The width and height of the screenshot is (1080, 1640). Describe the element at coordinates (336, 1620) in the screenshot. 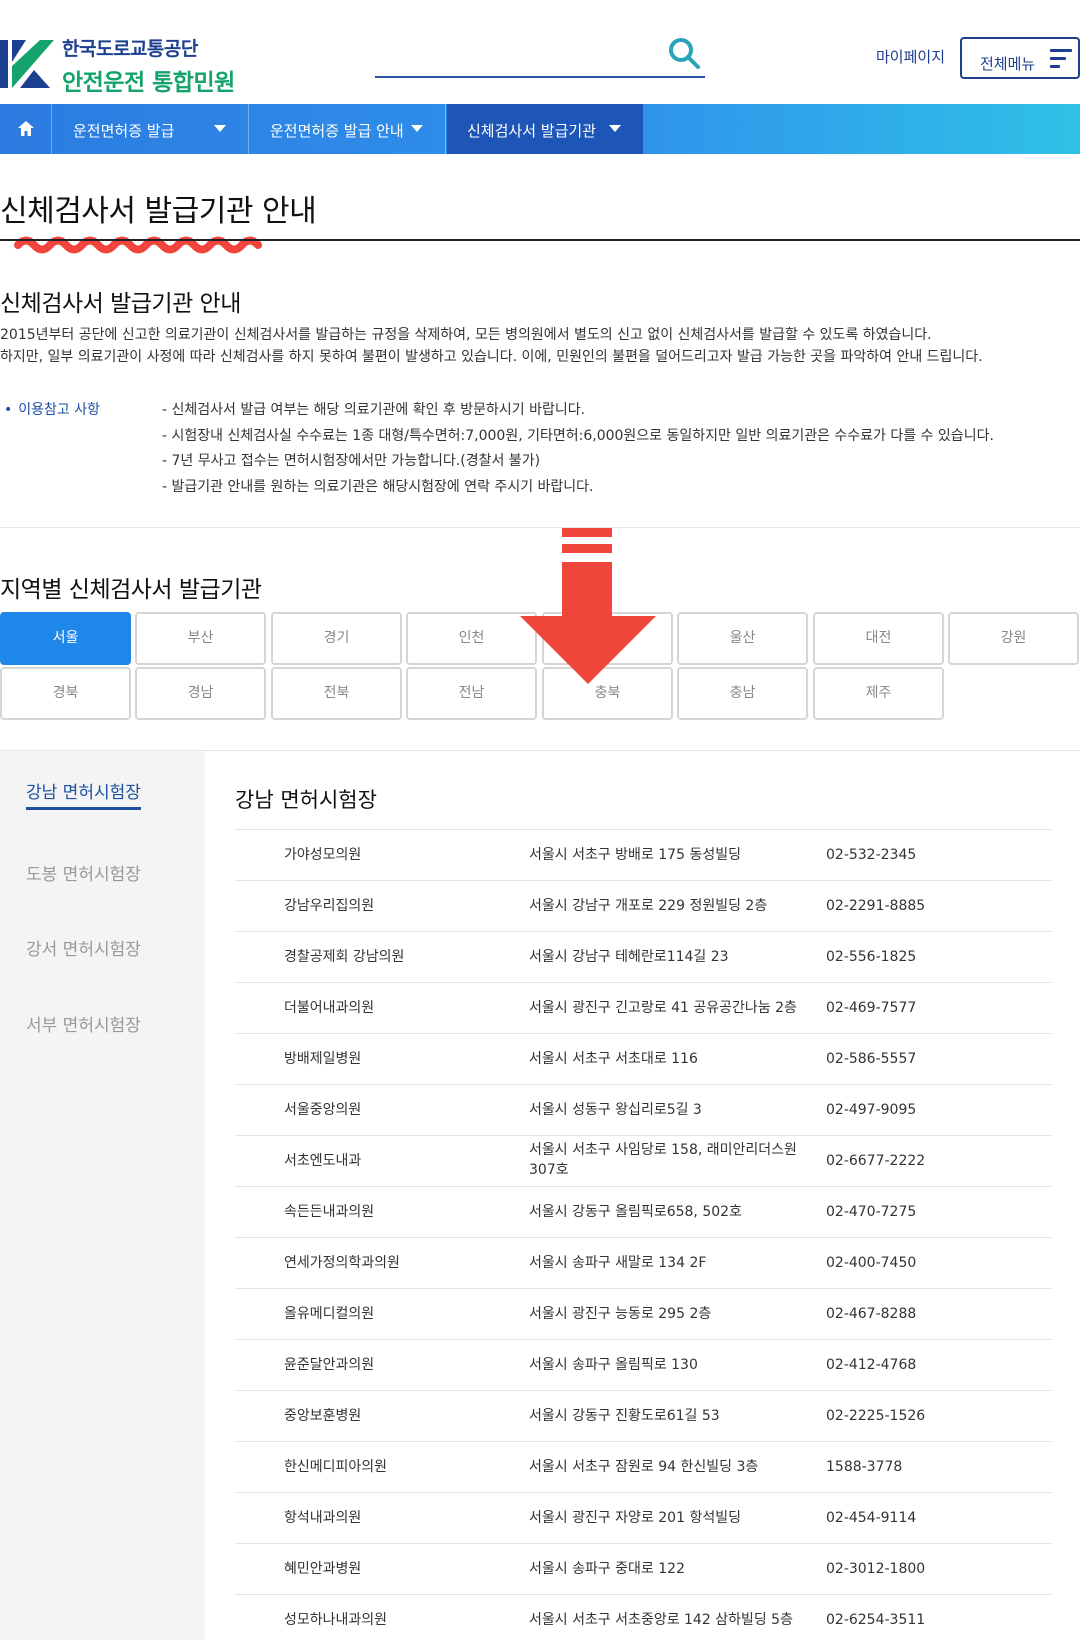

I see `institution-name: 성모하나내과의원` at that location.